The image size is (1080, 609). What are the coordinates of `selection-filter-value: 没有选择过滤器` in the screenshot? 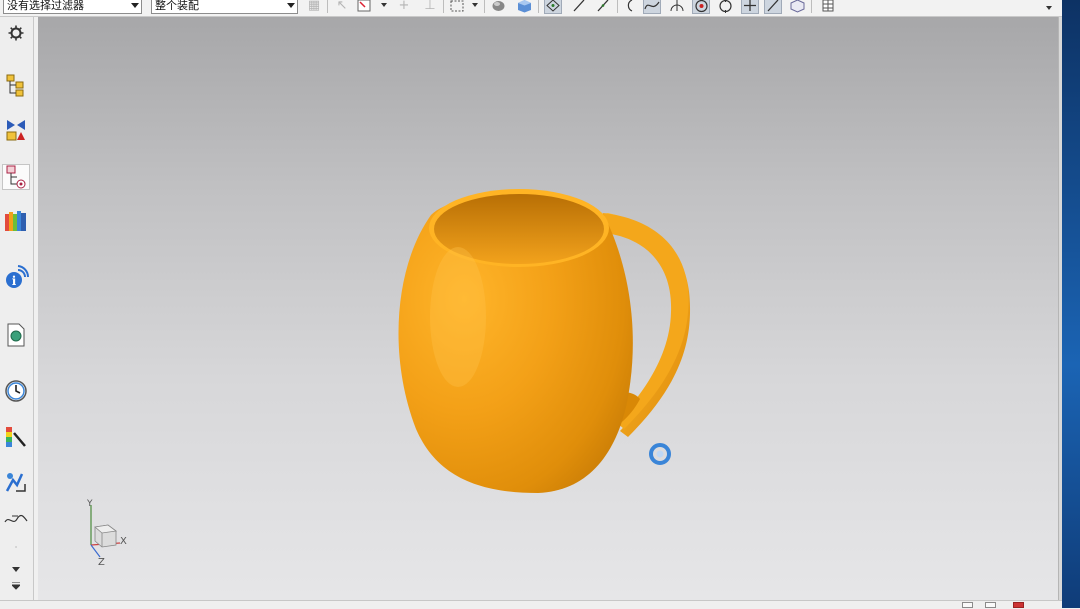 It's located at (45, 6).